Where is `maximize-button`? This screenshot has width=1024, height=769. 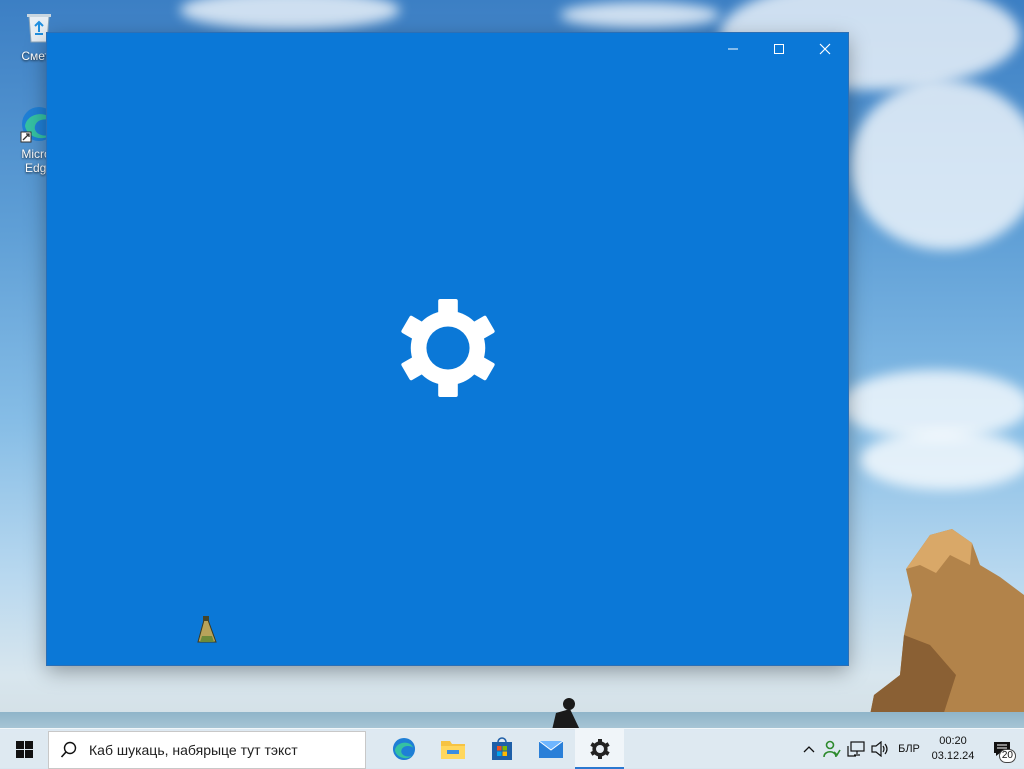 maximize-button is located at coordinates (779, 49).